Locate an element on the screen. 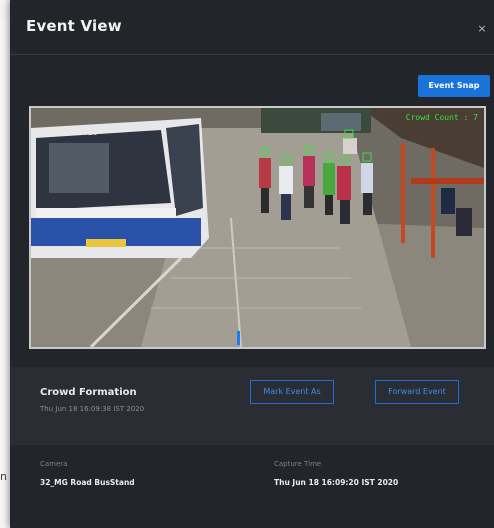 The image size is (494, 528). modal-title: Event View is located at coordinates (74, 26).